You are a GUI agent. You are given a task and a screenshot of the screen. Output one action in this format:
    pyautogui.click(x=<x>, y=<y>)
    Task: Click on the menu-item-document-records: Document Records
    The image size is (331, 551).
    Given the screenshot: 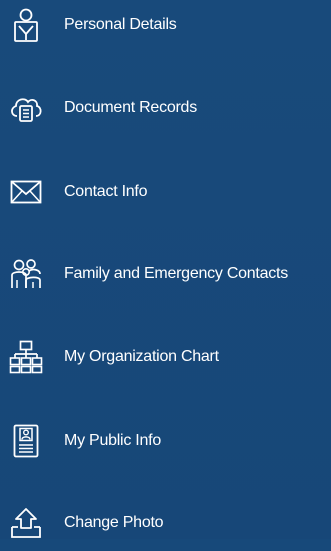 What is the action you would take?
    pyautogui.click(x=165, y=108)
    